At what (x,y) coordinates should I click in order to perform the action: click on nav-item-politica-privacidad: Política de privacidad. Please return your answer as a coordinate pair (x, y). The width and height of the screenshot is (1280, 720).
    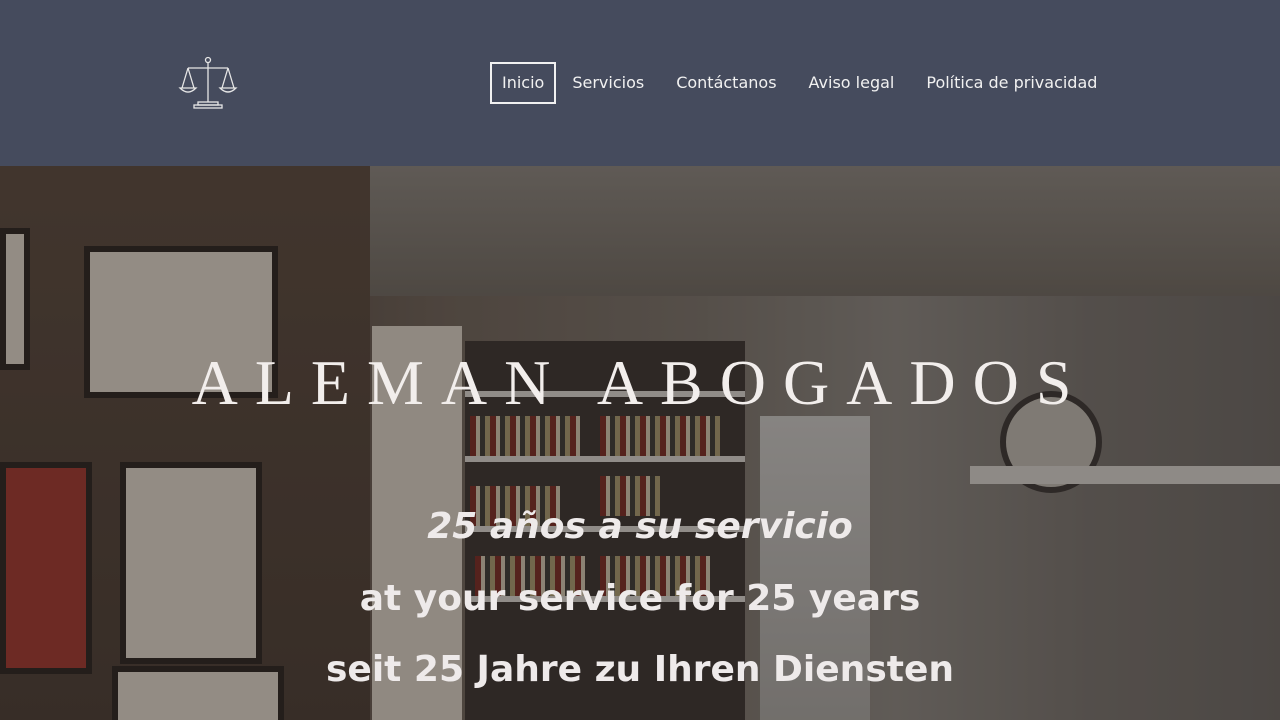
    Looking at the image, I should click on (1011, 83).